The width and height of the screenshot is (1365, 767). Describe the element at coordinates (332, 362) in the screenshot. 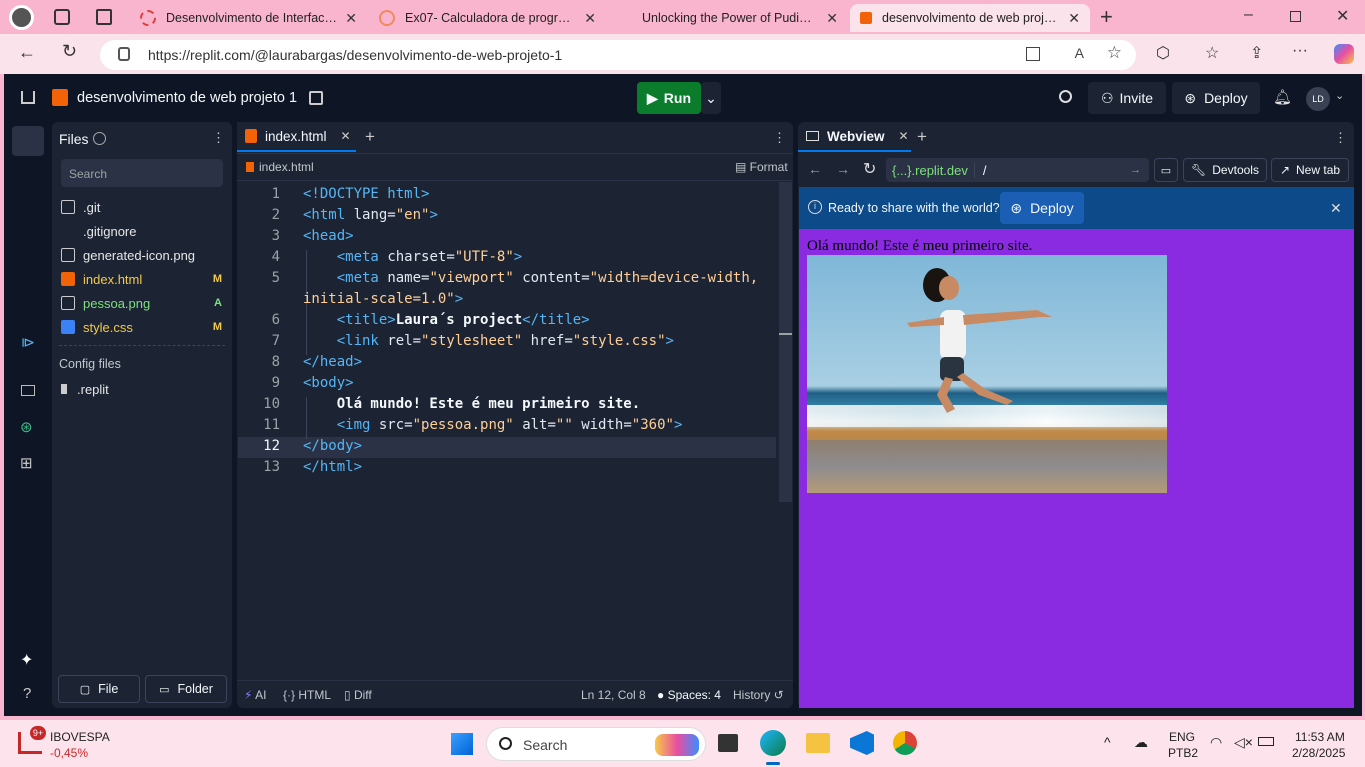

I see `code-line: </head>` at that location.